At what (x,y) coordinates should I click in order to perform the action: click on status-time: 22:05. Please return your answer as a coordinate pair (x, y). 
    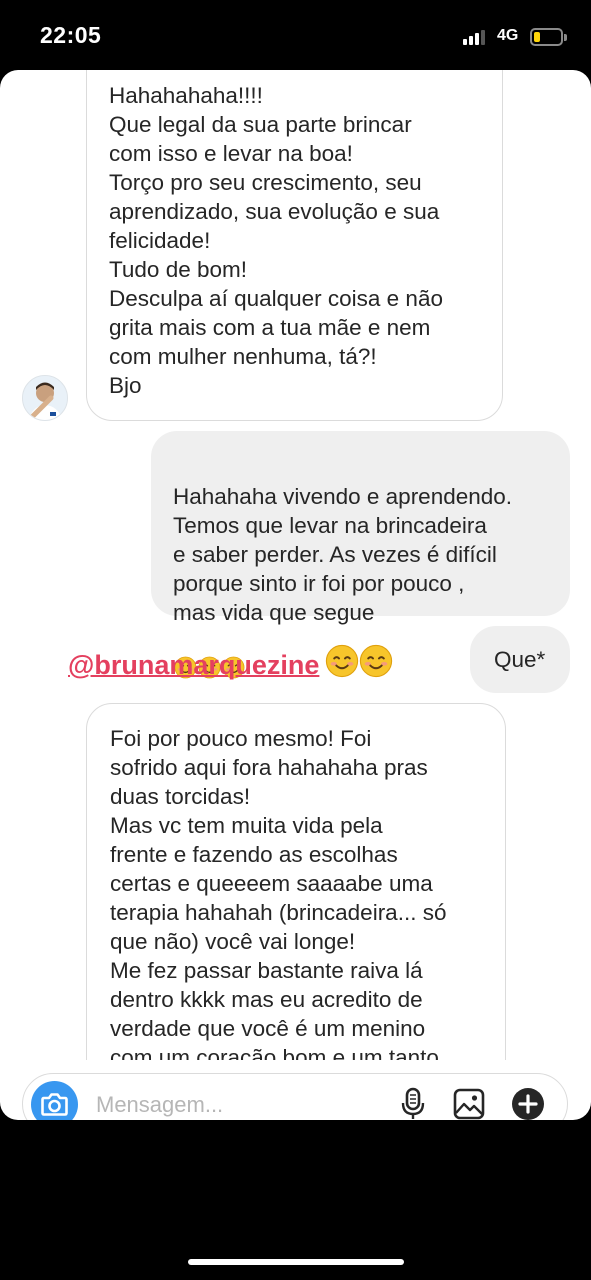
    Looking at the image, I should click on (71, 35).